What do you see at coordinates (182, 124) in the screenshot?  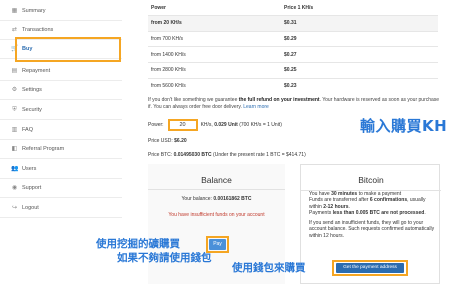 I see `power-input: 20` at bounding box center [182, 124].